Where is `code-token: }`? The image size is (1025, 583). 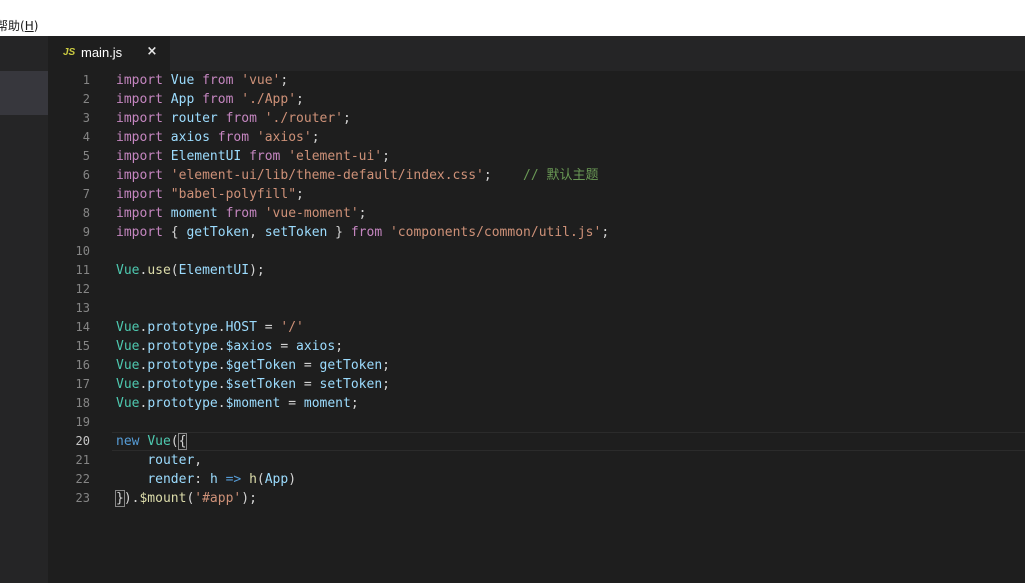
code-token: } is located at coordinates (120, 498).